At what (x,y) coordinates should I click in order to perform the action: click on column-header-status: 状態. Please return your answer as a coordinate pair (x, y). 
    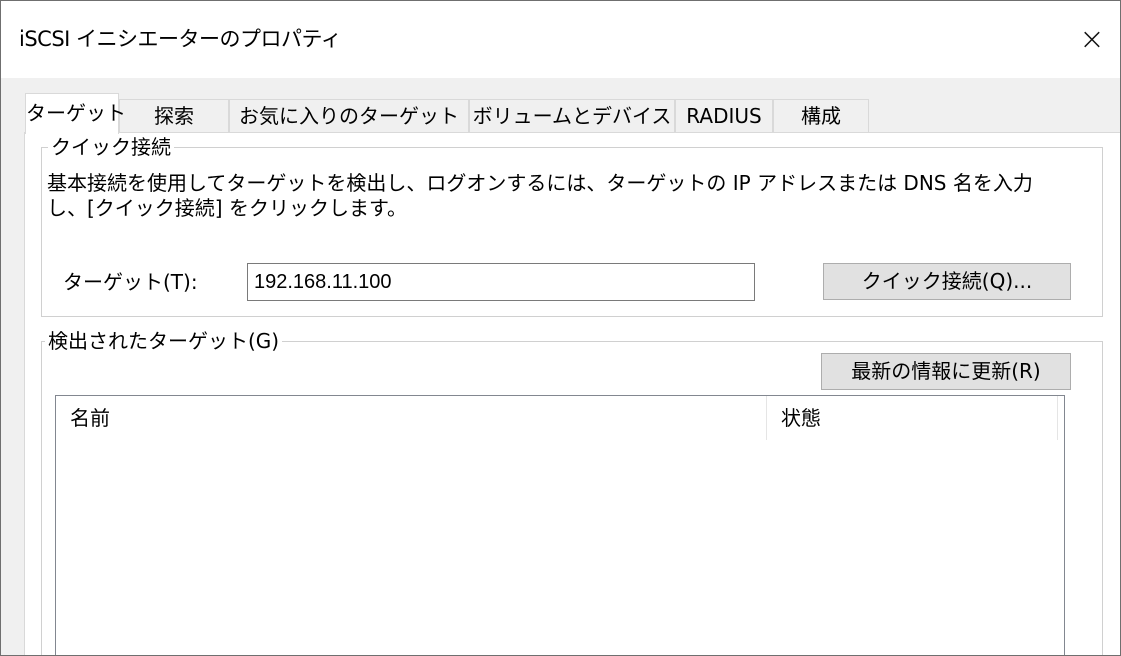
    Looking at the image, I should click on (912, 418).